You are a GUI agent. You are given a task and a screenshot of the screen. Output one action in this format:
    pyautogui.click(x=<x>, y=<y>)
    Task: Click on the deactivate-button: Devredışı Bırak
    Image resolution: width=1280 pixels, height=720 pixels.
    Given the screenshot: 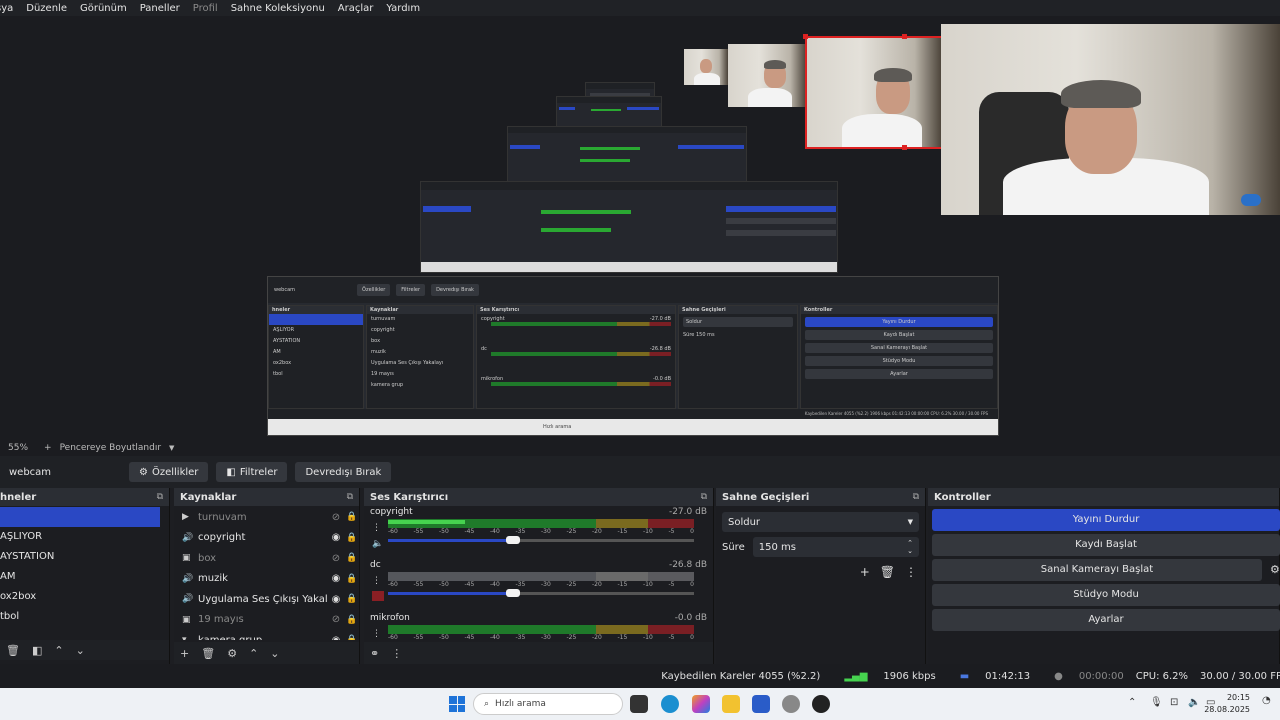 What is the action you would take?
    pyautogui.click(x=343, y=472)
    